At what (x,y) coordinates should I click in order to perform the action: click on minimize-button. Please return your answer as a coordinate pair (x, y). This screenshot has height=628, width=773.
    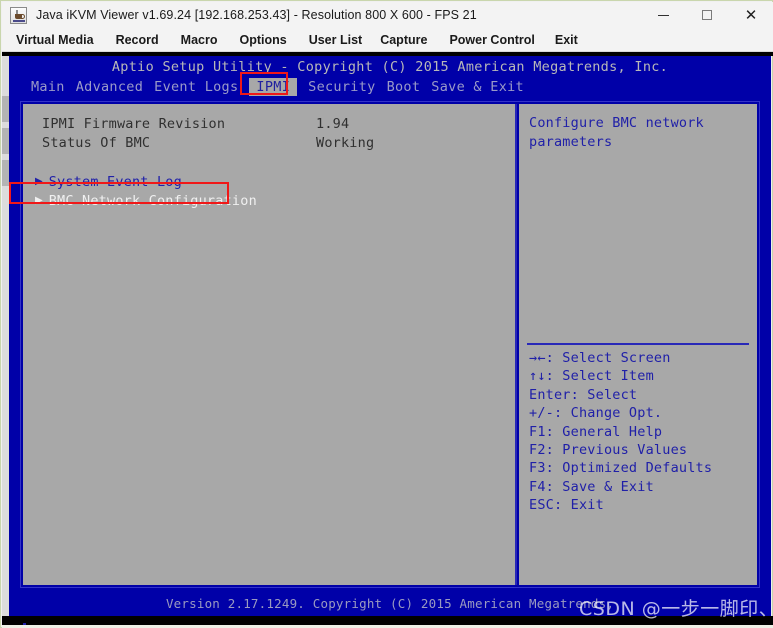
    Looking at the image, I should click on (663, 15).